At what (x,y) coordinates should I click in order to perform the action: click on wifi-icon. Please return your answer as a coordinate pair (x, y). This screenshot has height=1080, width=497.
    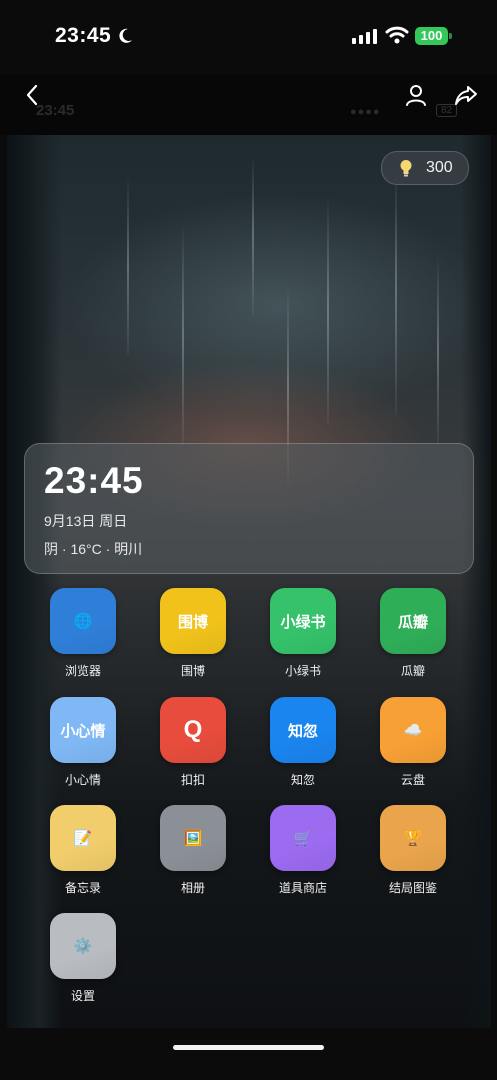
    Looking at the image, I should click on (397, 35).